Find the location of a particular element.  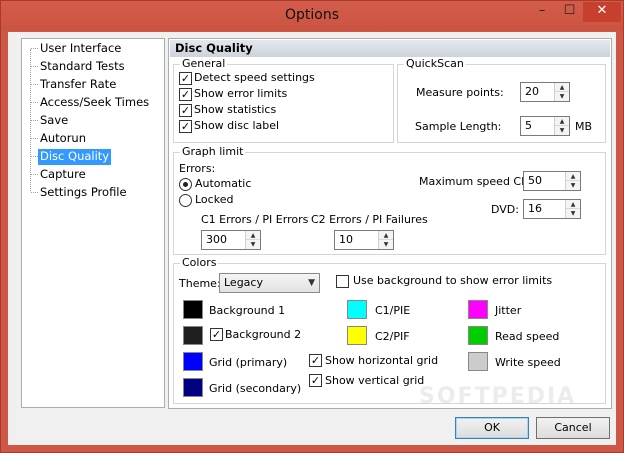

show-error-limits-checkbox: ✓ is located at coordinates (185, 94).